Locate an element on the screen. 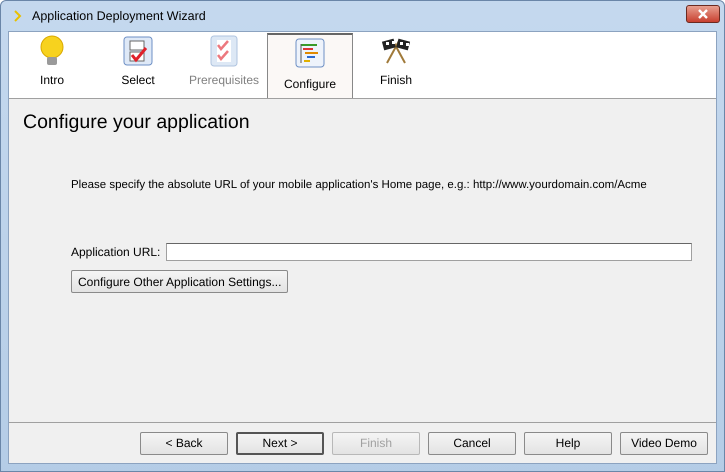 This screenshot has height=472, width=725. list-chart-icon is located at coordinates (310, 53).